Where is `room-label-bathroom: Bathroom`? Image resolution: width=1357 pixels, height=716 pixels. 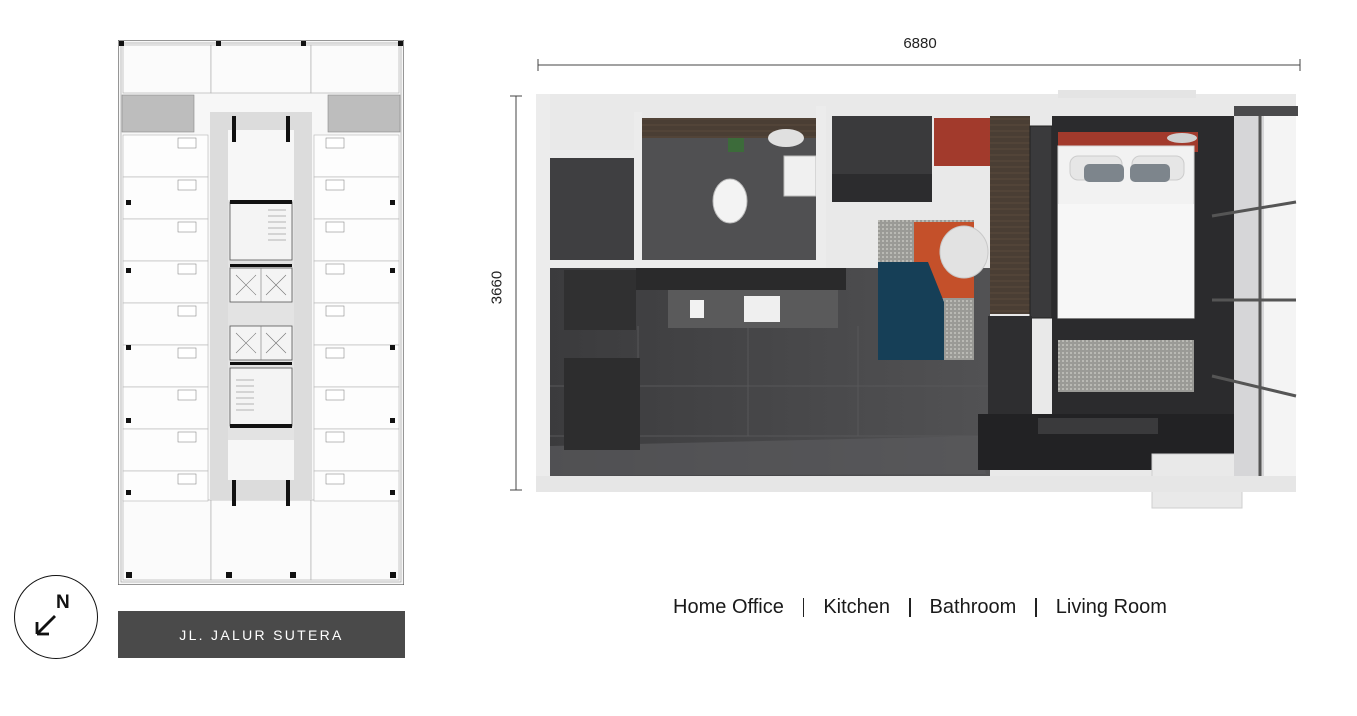 room-label-bathroom: Bathroom is located at coordinates (973, 607).